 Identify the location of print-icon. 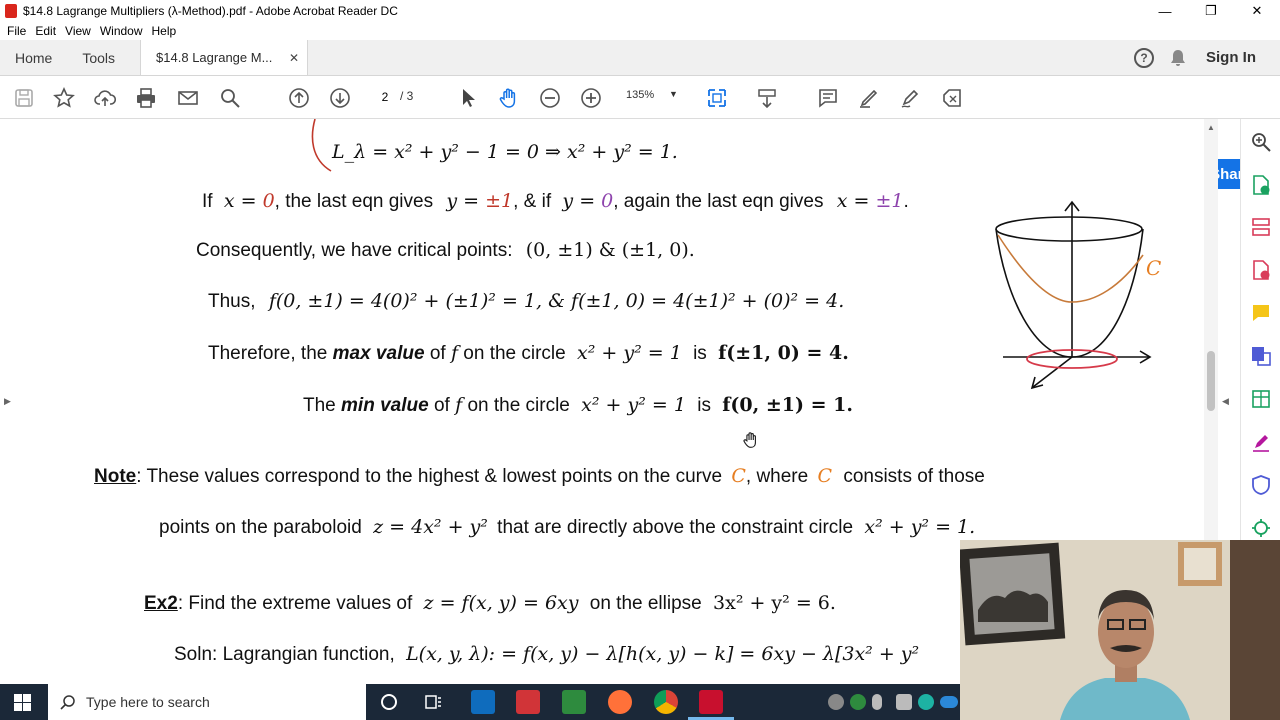
(146, 98).